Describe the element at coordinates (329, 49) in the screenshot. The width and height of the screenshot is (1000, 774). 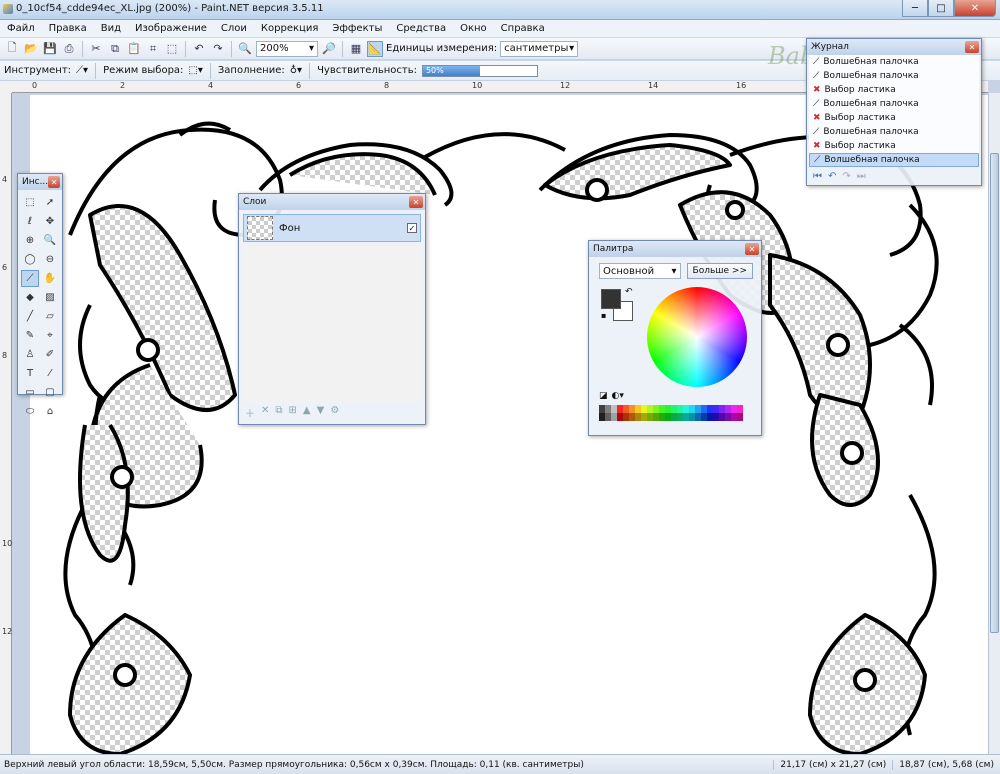
I see `zoom-in-icon: 🔎` at that location.